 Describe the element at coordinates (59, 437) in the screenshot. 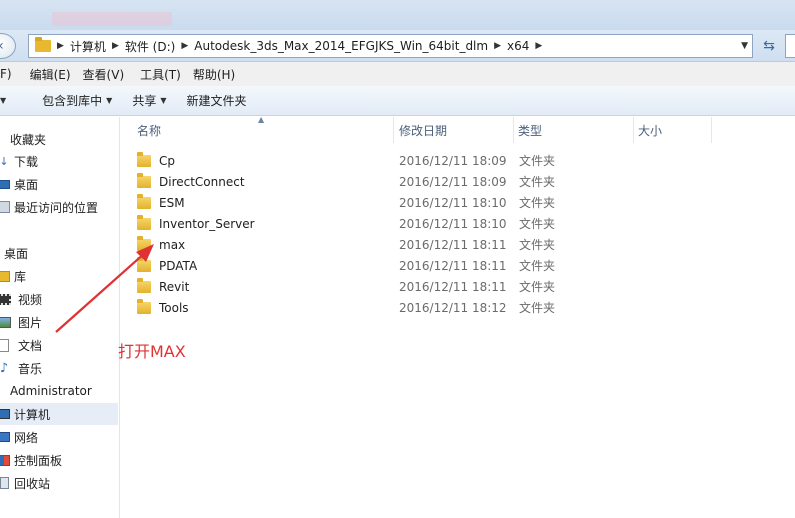

I see `nav-network: 网络` at that location.